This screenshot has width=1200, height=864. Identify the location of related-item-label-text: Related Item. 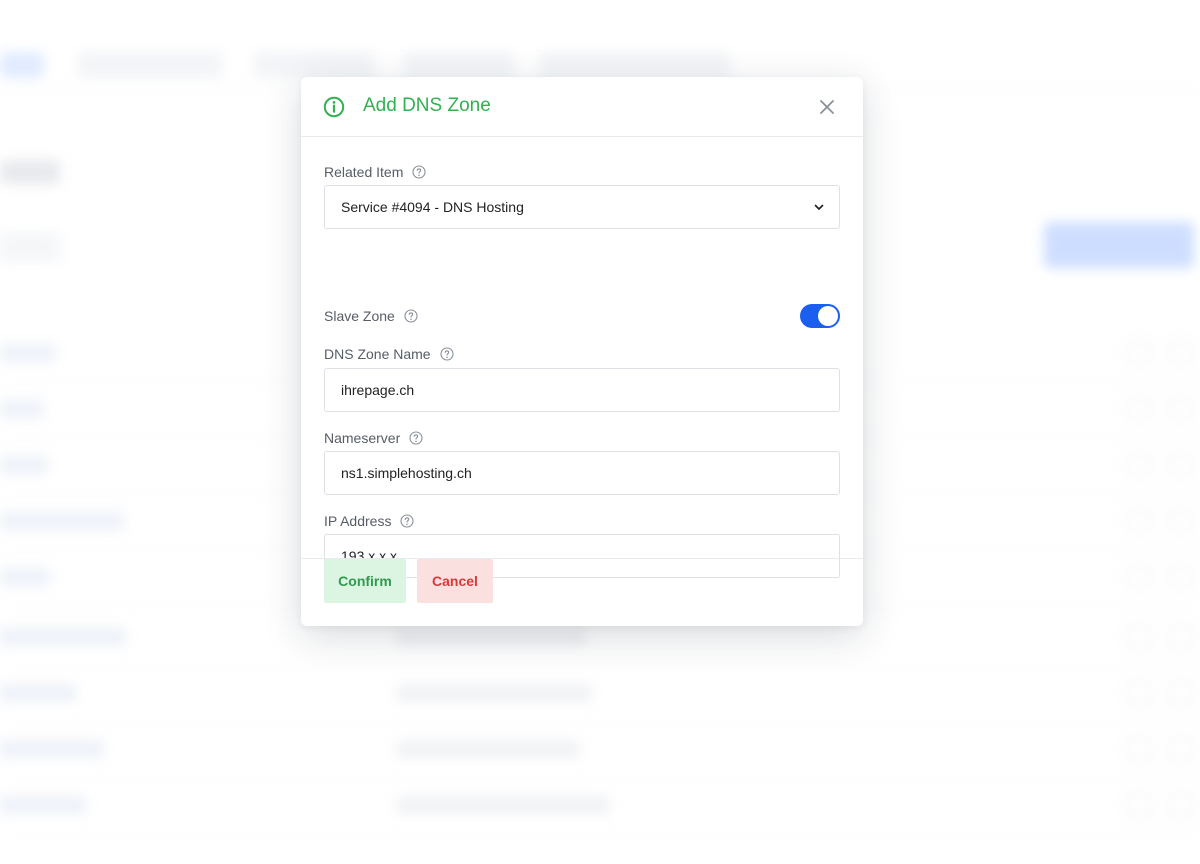
(364, 172).